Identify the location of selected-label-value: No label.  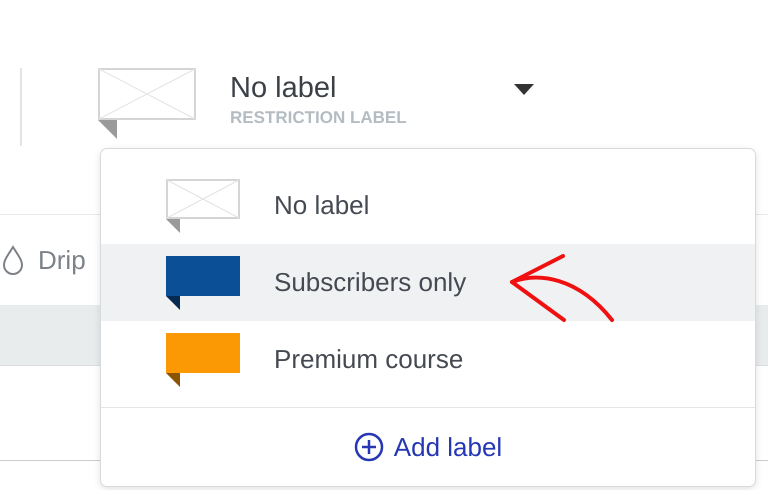
(355, 88).